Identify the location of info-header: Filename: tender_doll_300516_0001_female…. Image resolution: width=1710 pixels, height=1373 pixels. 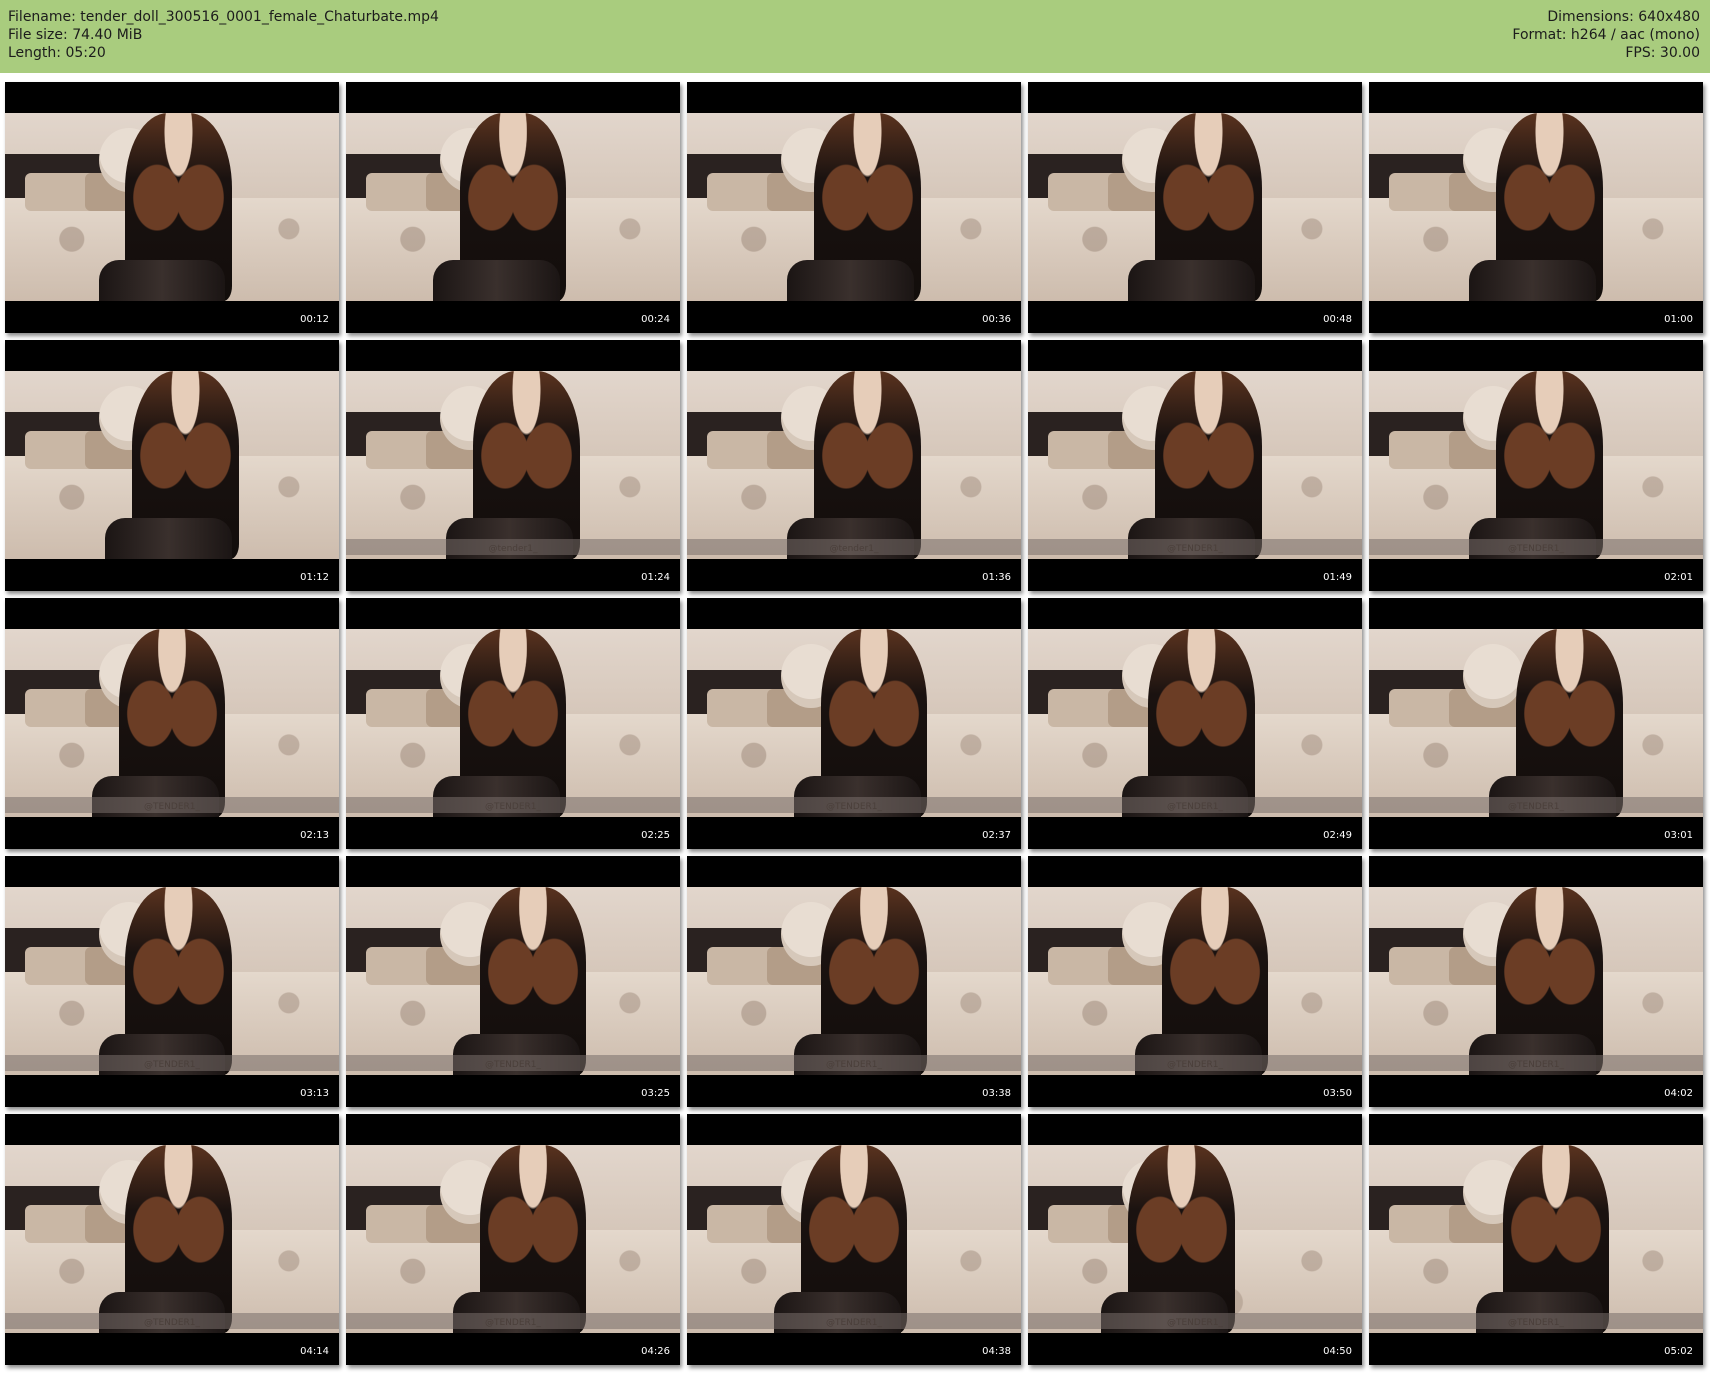
(855, 36).